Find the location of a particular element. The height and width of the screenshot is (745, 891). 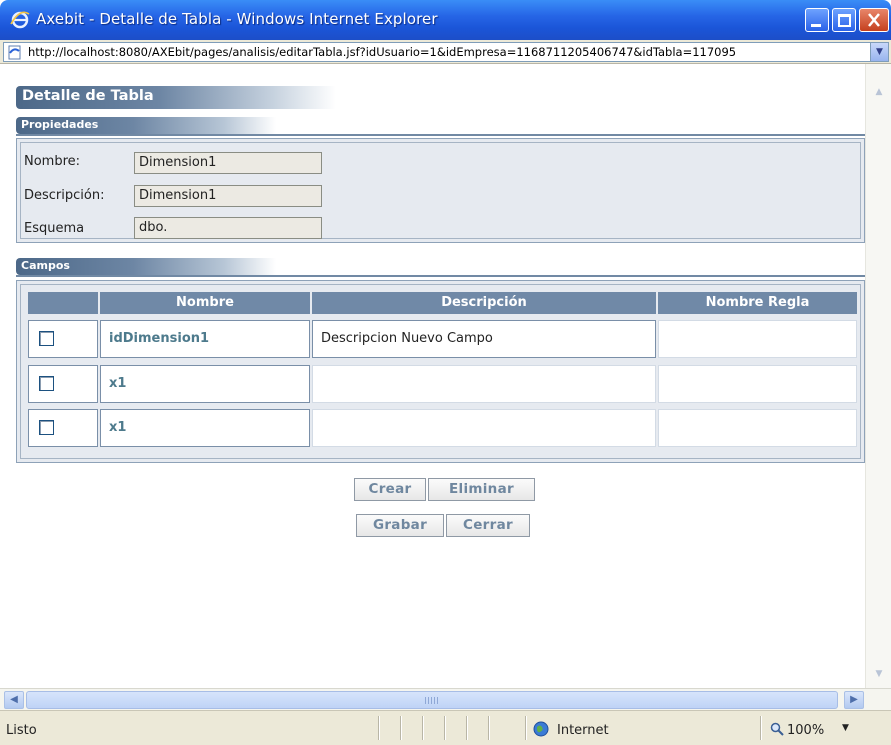

maximize-icon is located at coordinates (844, 20).